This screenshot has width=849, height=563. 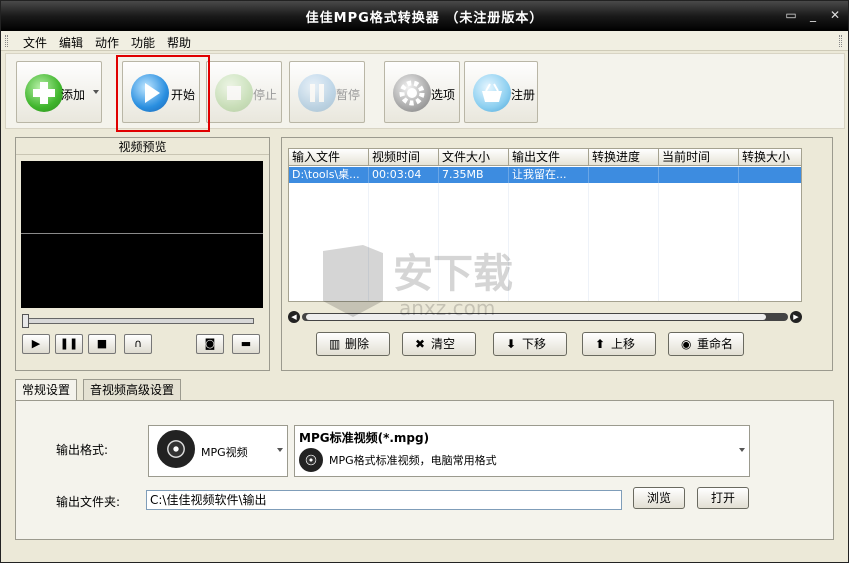 I want to click on col-input: 输入文件, so click(x=329, y=157).